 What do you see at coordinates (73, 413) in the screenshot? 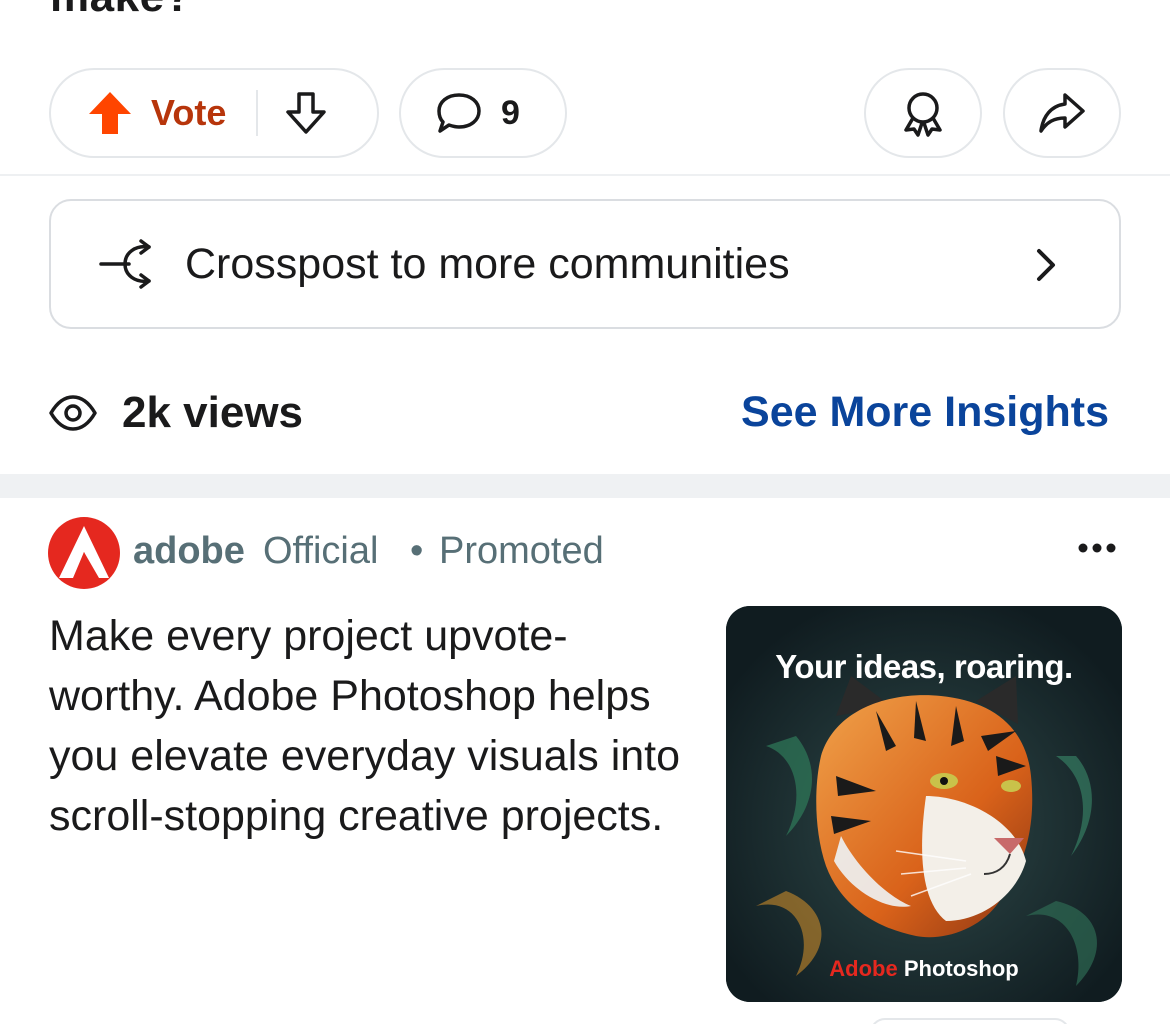
I see `eye-icon` at bounding box center [73, 413].